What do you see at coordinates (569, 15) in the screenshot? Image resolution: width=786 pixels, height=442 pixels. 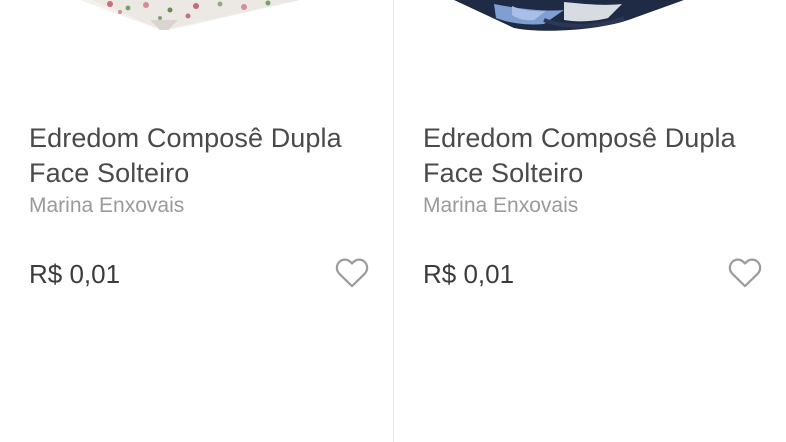 I see `blue-comforter-image` at bounding box center [569, 15].